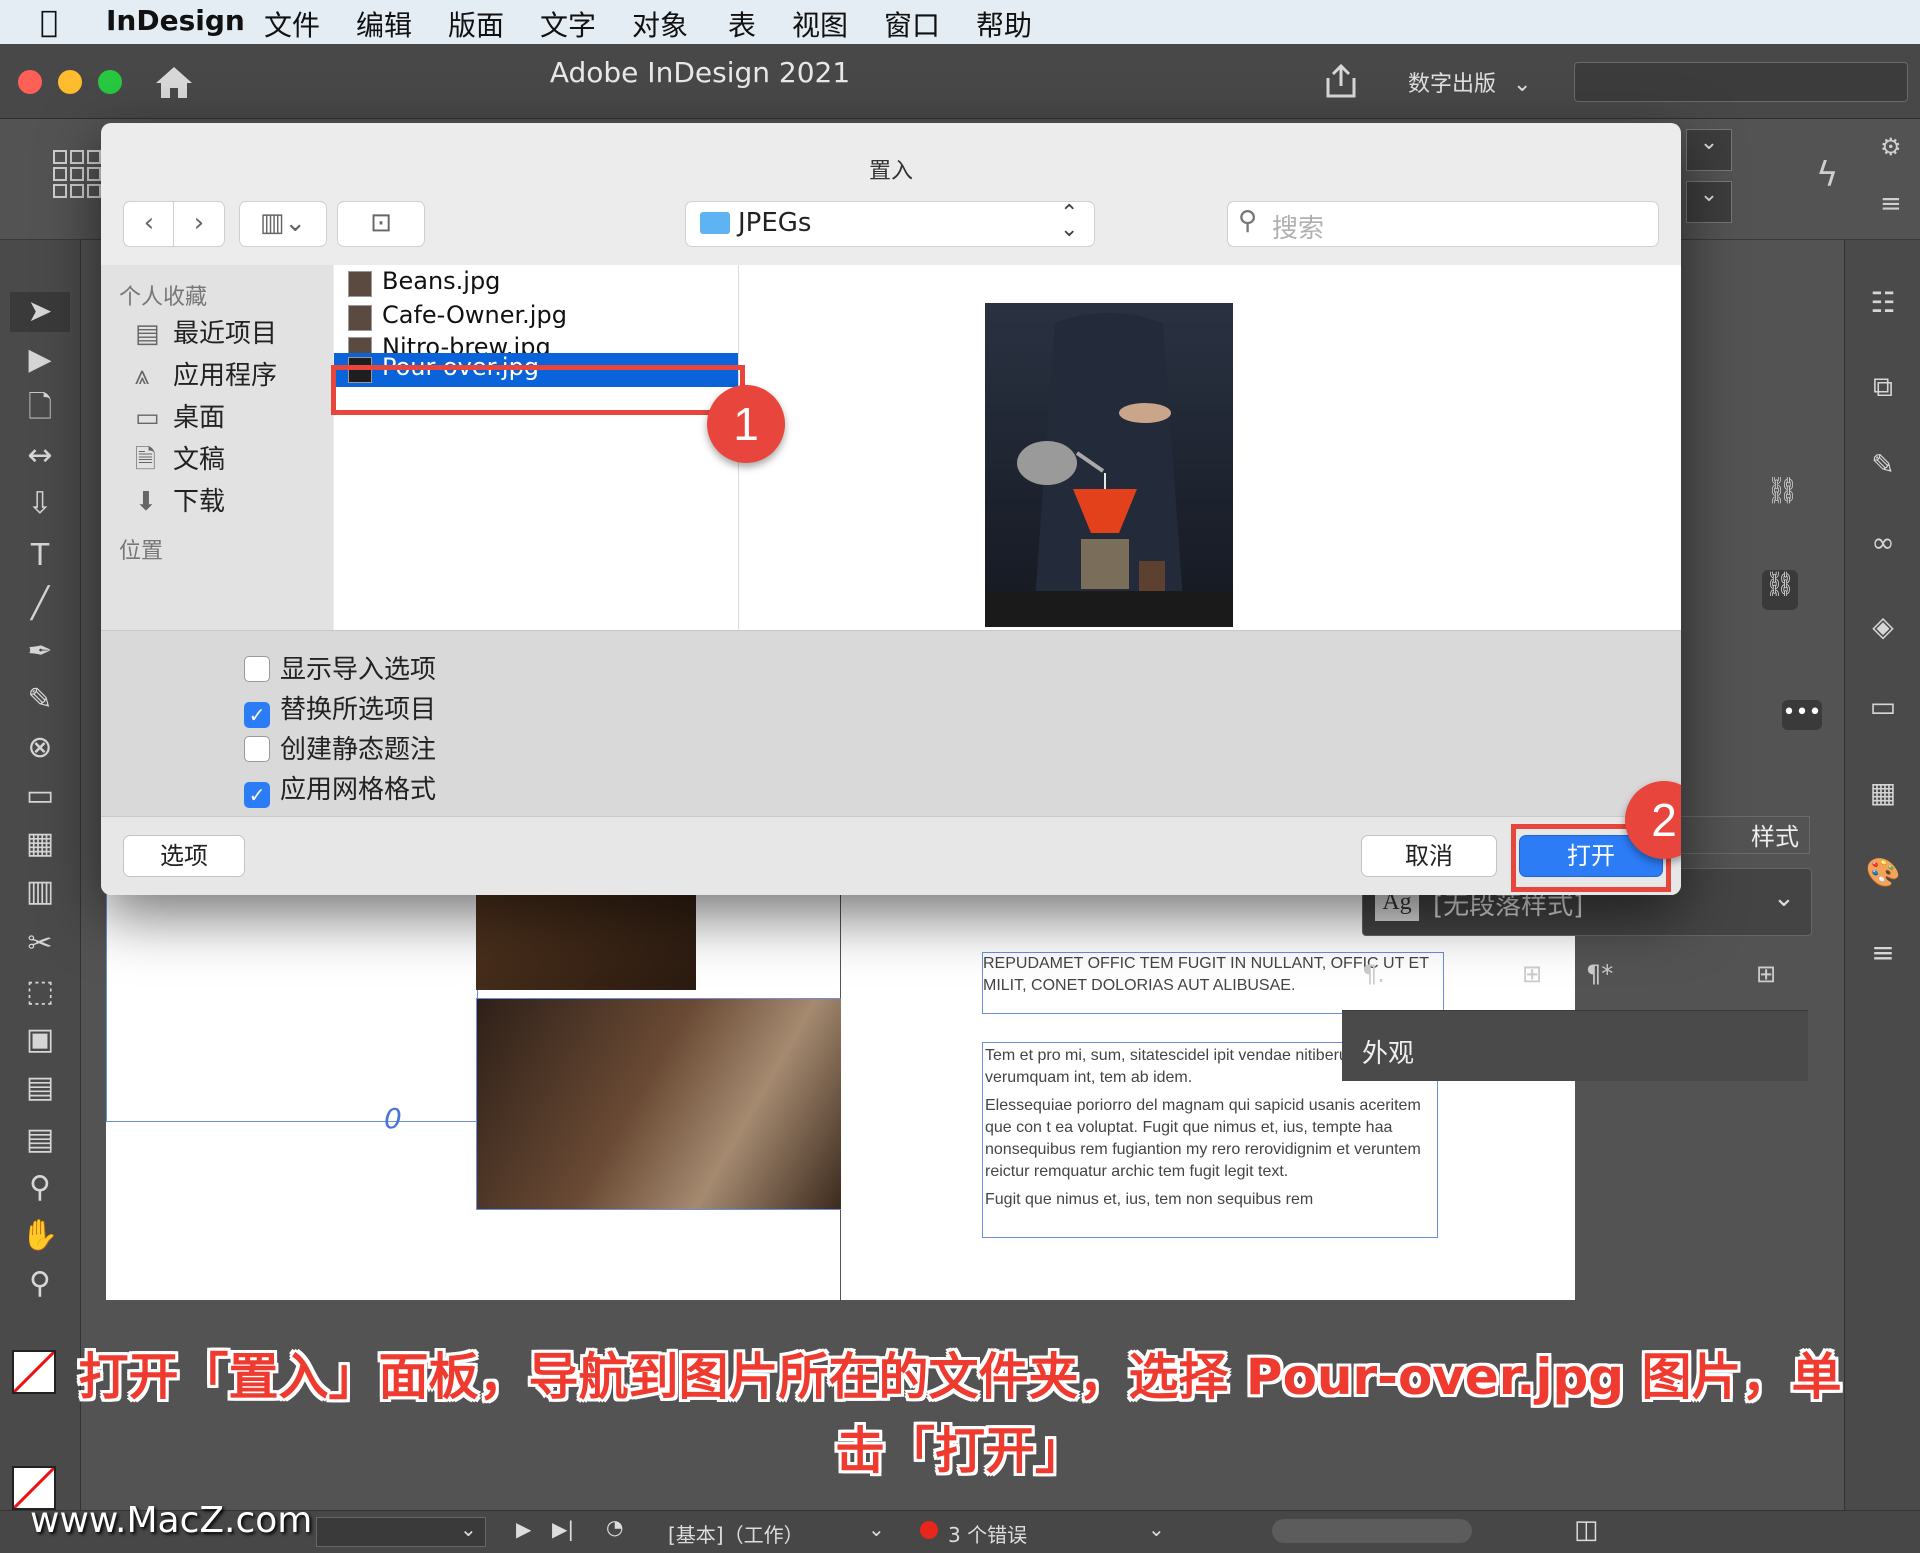 The height and width of the screenshot is (1553, 1920). Describe the element at coordinates (1429, 856) in the screenshot. I see `cancel-button: 取消` at that location.